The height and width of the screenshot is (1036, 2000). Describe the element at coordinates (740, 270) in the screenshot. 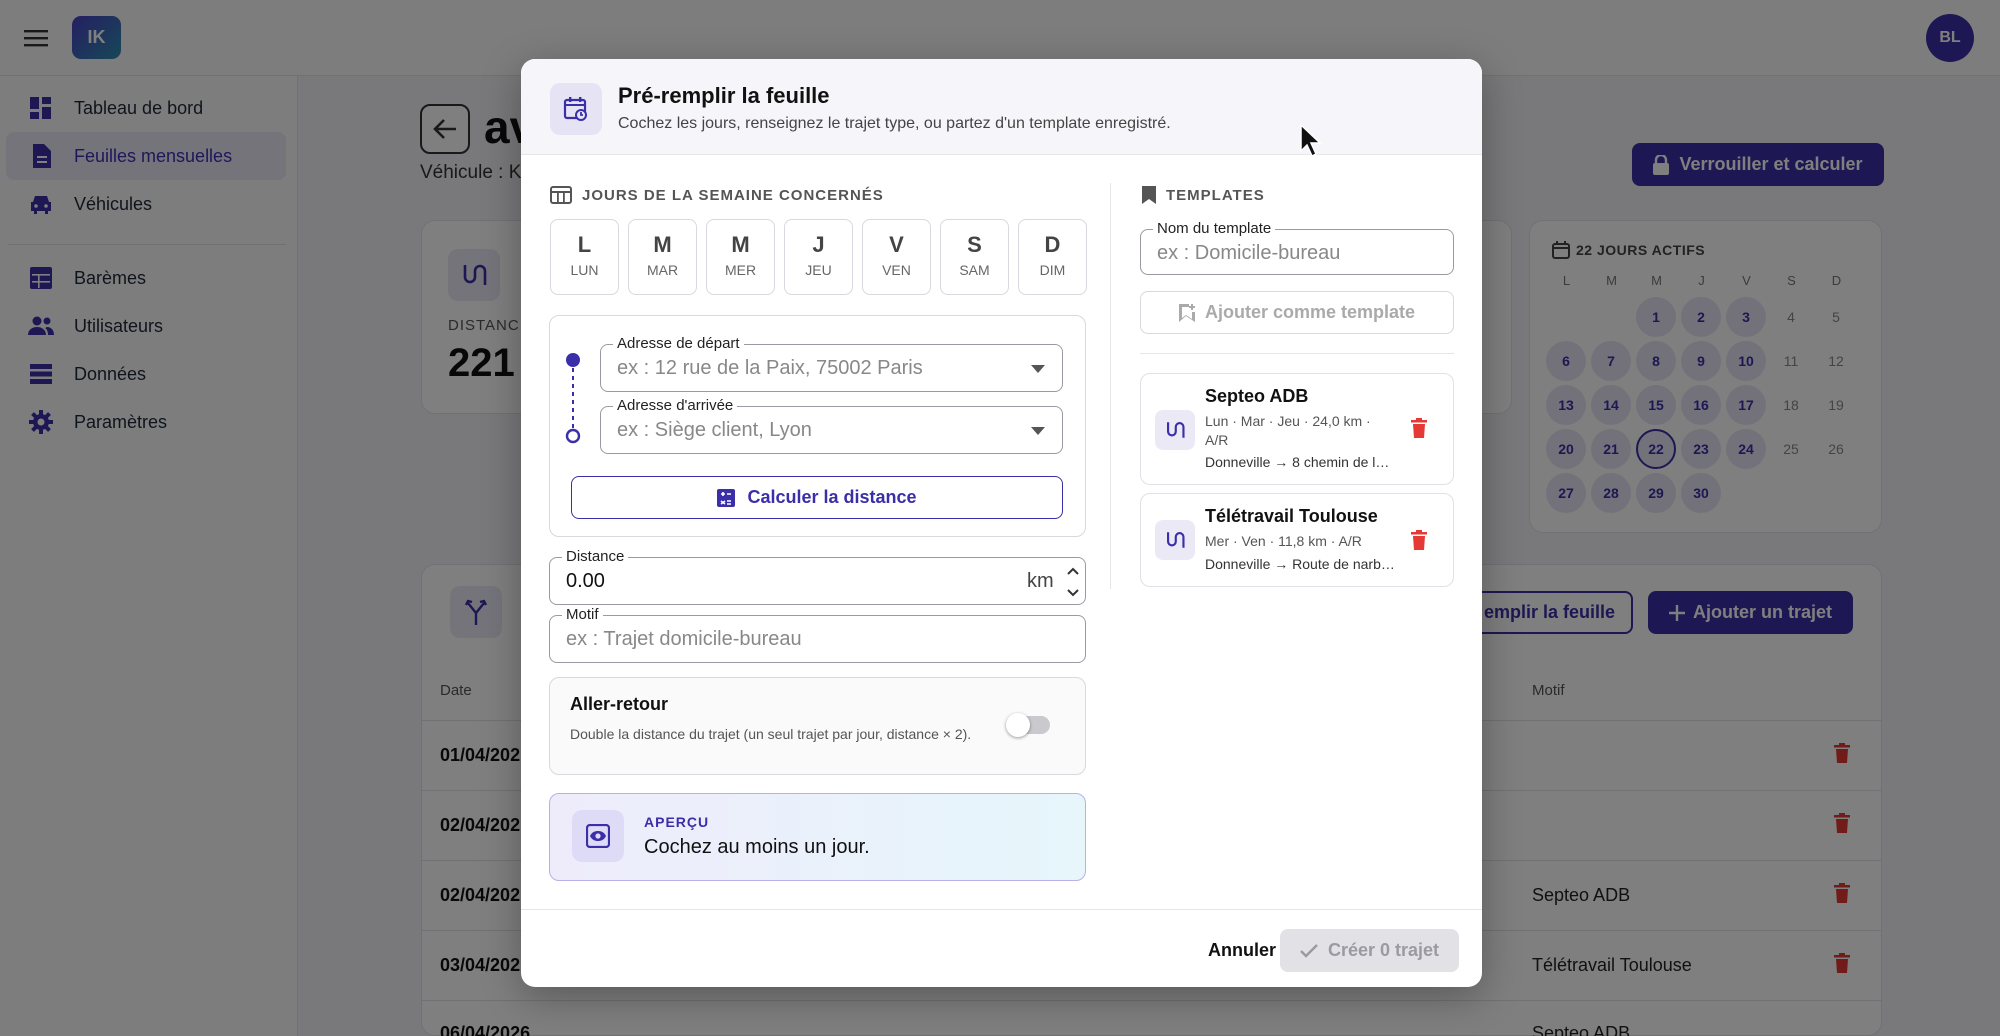

I see `day-short: MER` at that location.